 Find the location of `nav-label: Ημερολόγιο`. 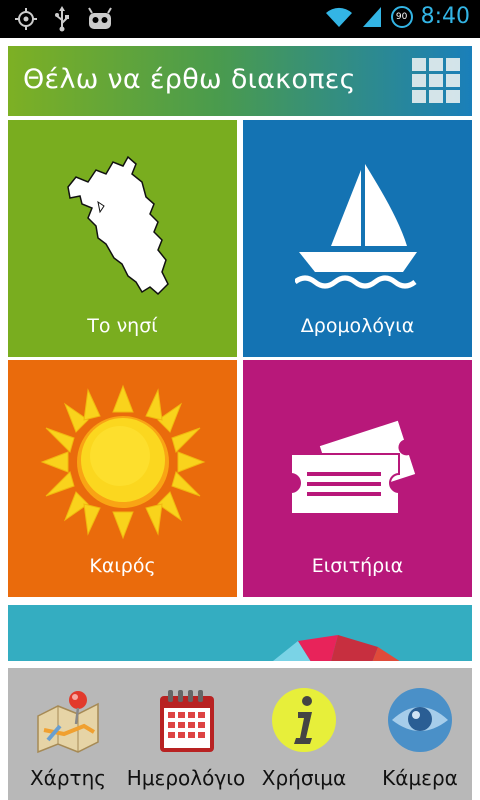

nav-label: Ημερολόγιο is located at coordinates (186, 778).